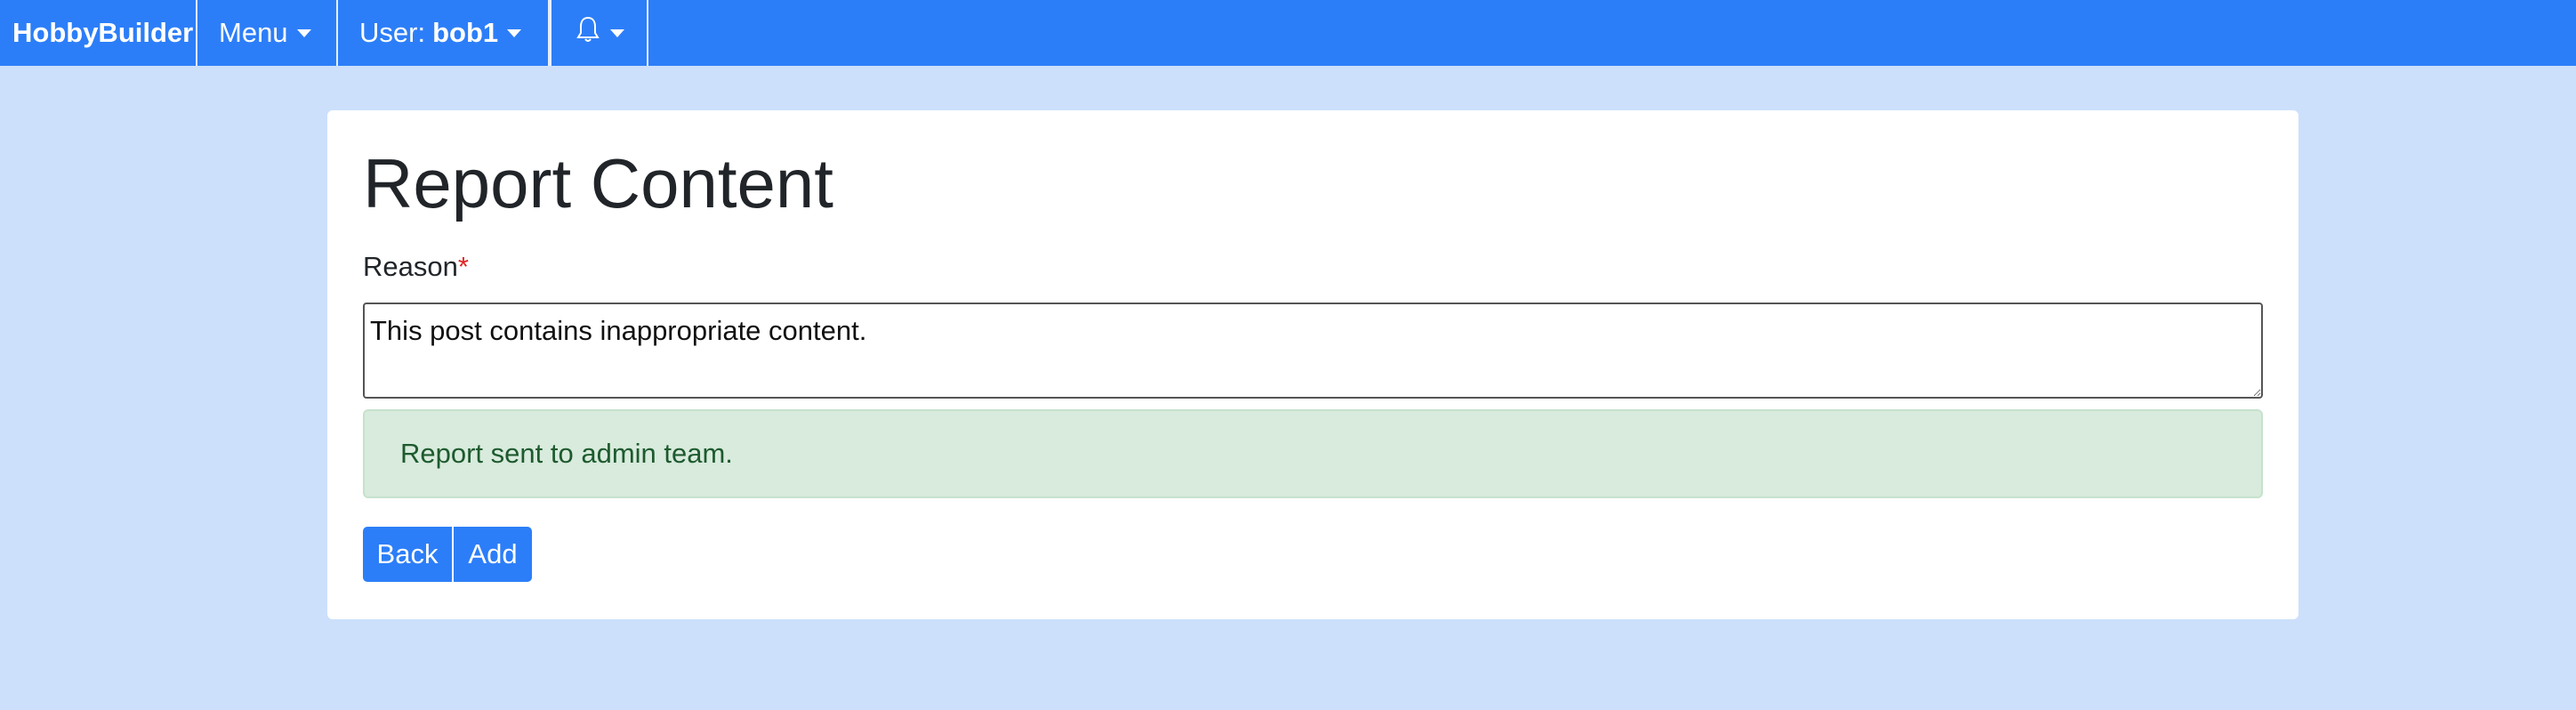  Describe the element at coordinates (465, 33) in the screenshot. I see `user-name: bob1` at that location.